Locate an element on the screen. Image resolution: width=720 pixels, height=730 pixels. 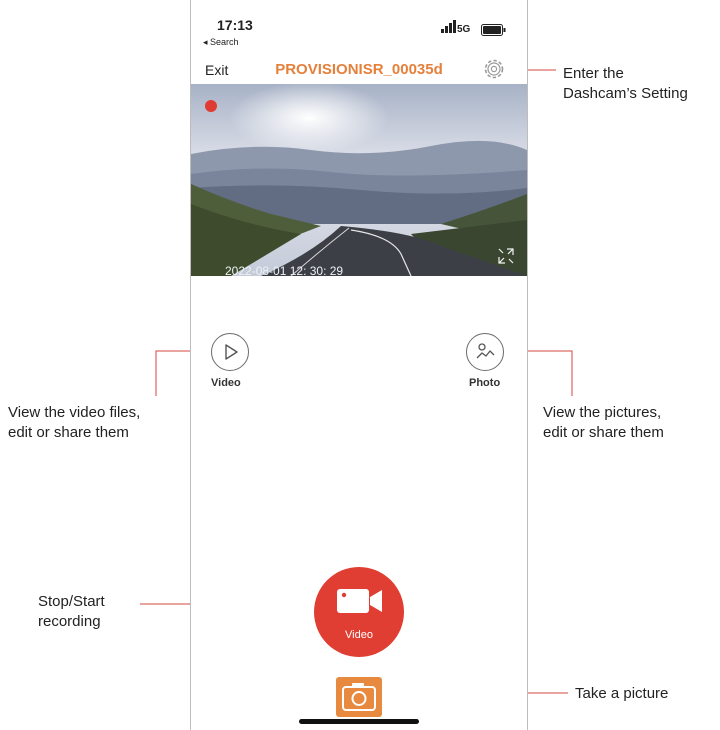
recording-indicator is located at coordinates (211, 106).